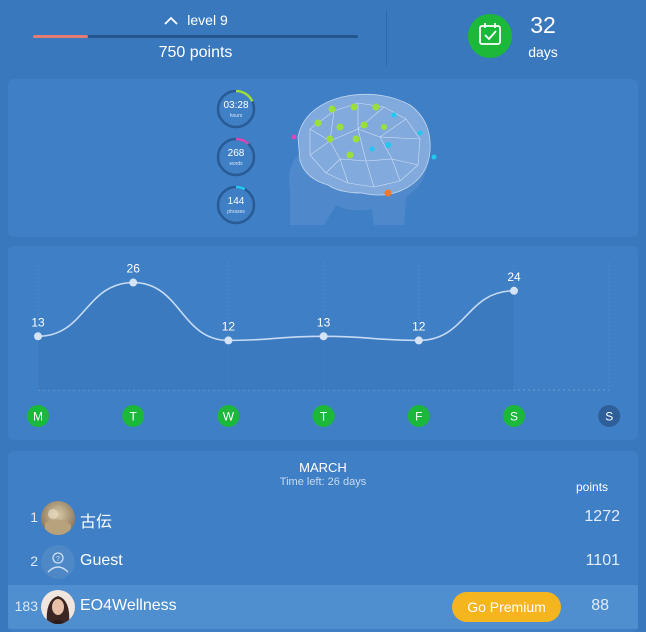 This screenshot has width=646, height=632. Describe the element at coordinates (61, 36) in the screenshot. I see `level-progress-fill` at that location.